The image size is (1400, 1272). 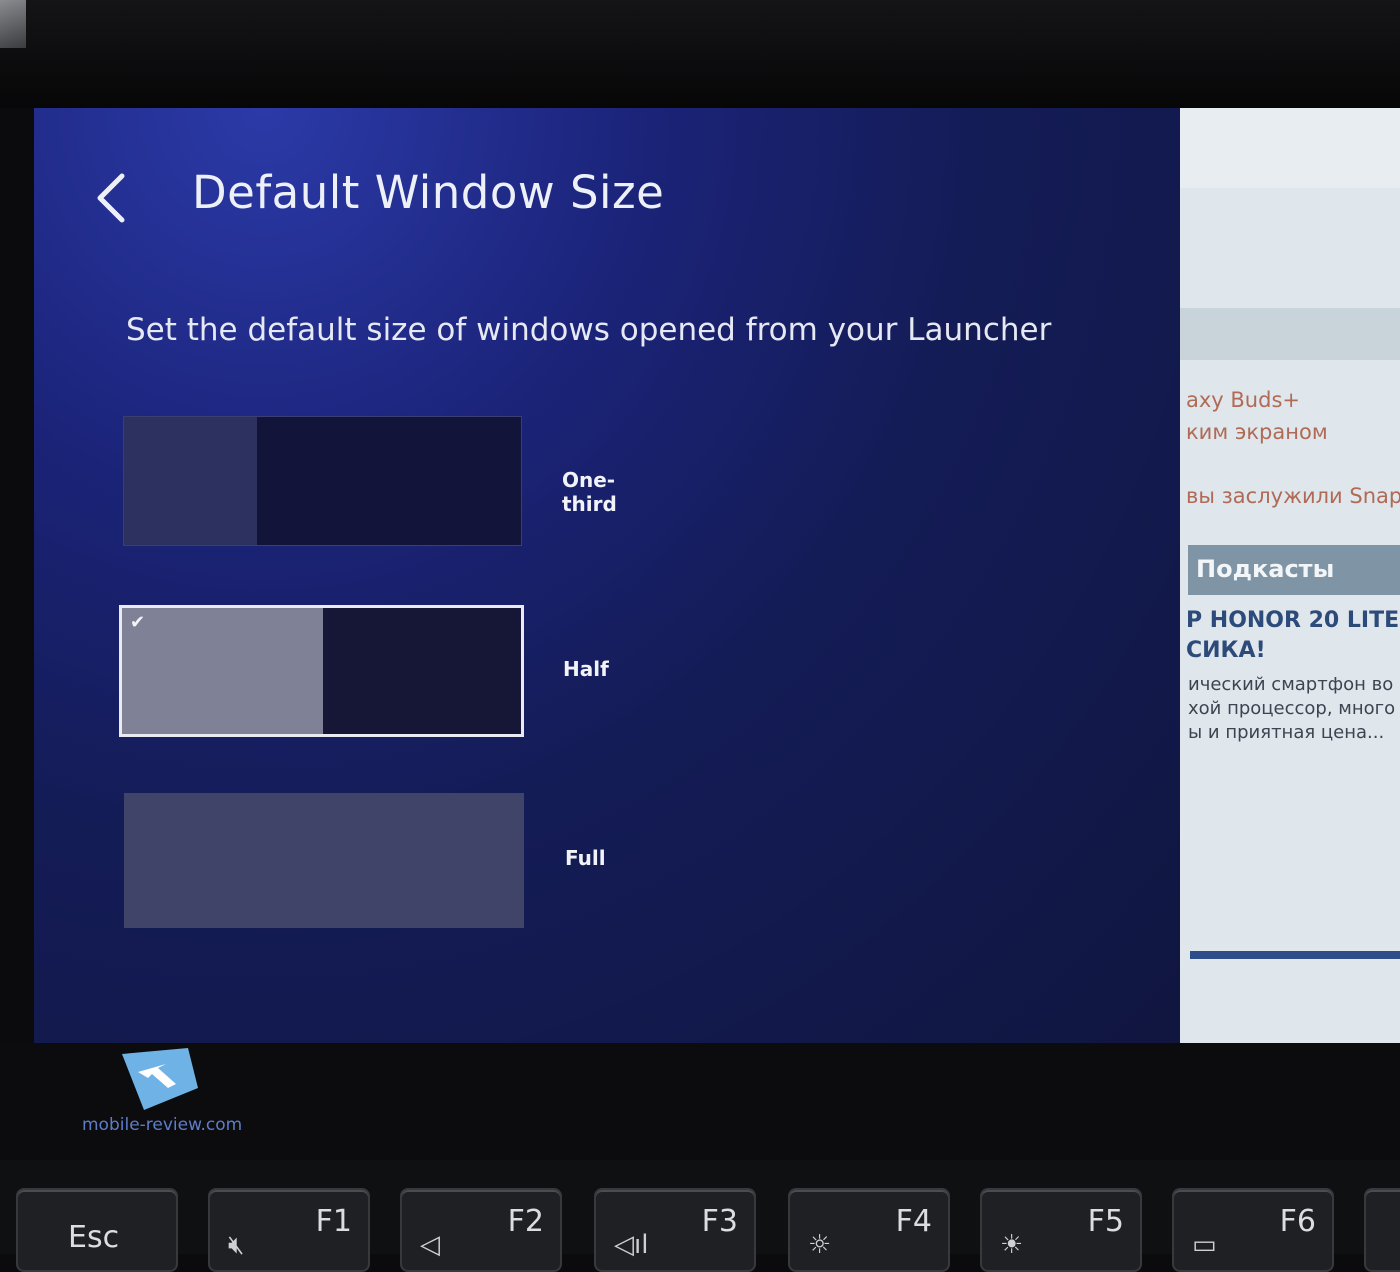 What do you see at coordinates (324, 860) in the screenshot?
I see `full-preview` at bounding box center [324, 860].